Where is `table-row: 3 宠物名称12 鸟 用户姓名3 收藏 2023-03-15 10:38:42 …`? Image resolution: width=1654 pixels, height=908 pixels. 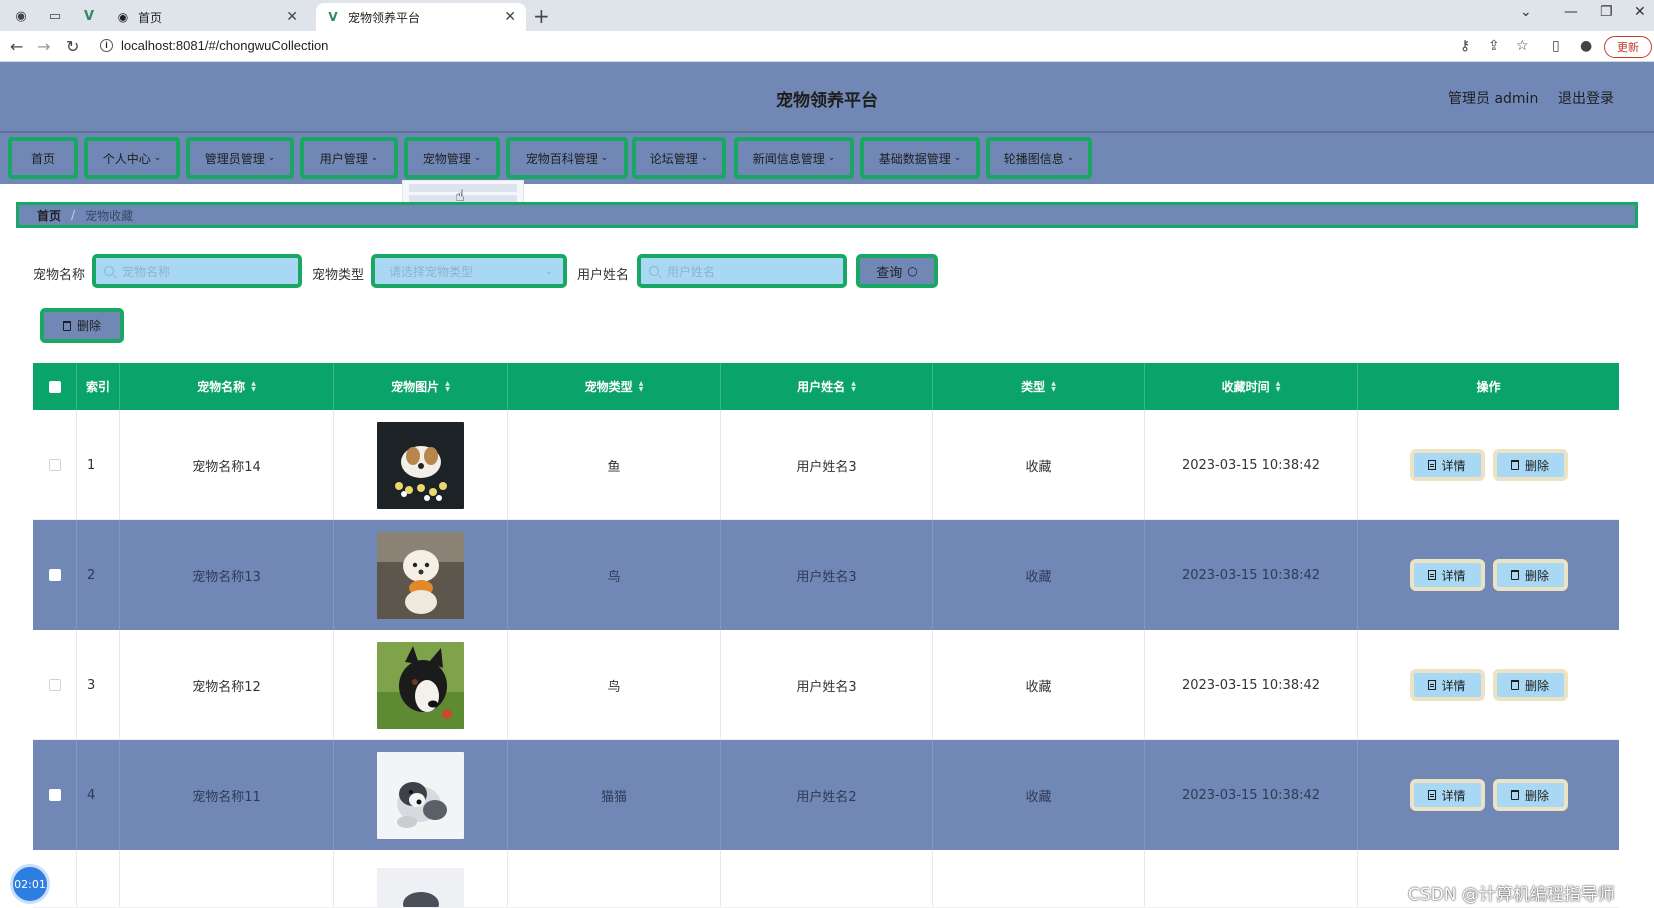 table-row: 3 宠物名称12 鸟 用户姓名3 收藏 2023-03-15 10:38:42 … is located at coordinates (826, 685).